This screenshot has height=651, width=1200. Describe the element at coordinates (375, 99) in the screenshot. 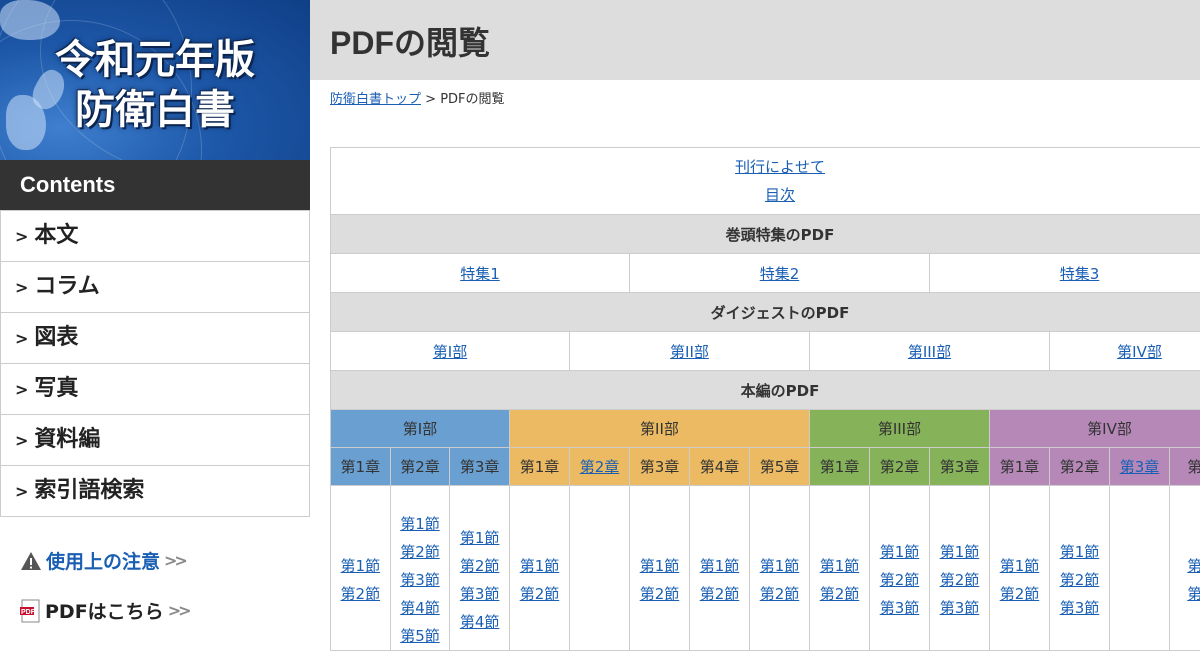

I see `breadcrumb-home-link: 防衛白書トップ` at that location.